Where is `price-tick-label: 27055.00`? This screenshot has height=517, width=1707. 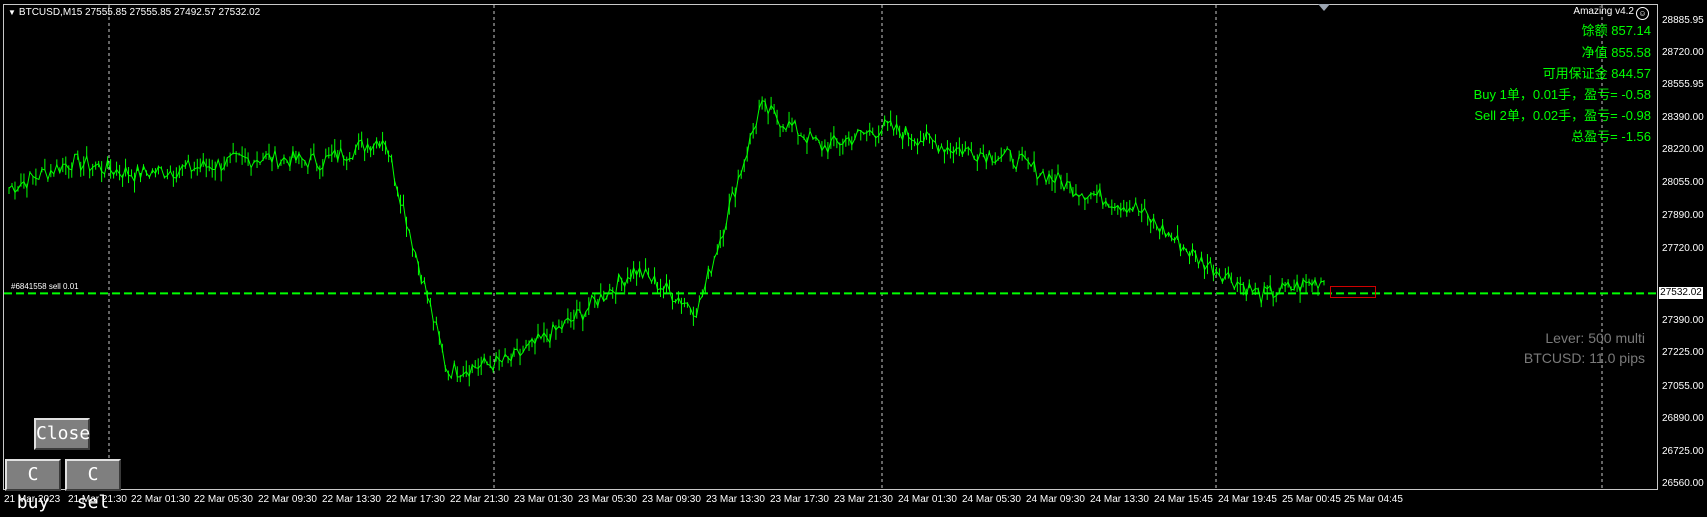
price-tick-label: 27055.00 is located at coordinates (1683, 386).